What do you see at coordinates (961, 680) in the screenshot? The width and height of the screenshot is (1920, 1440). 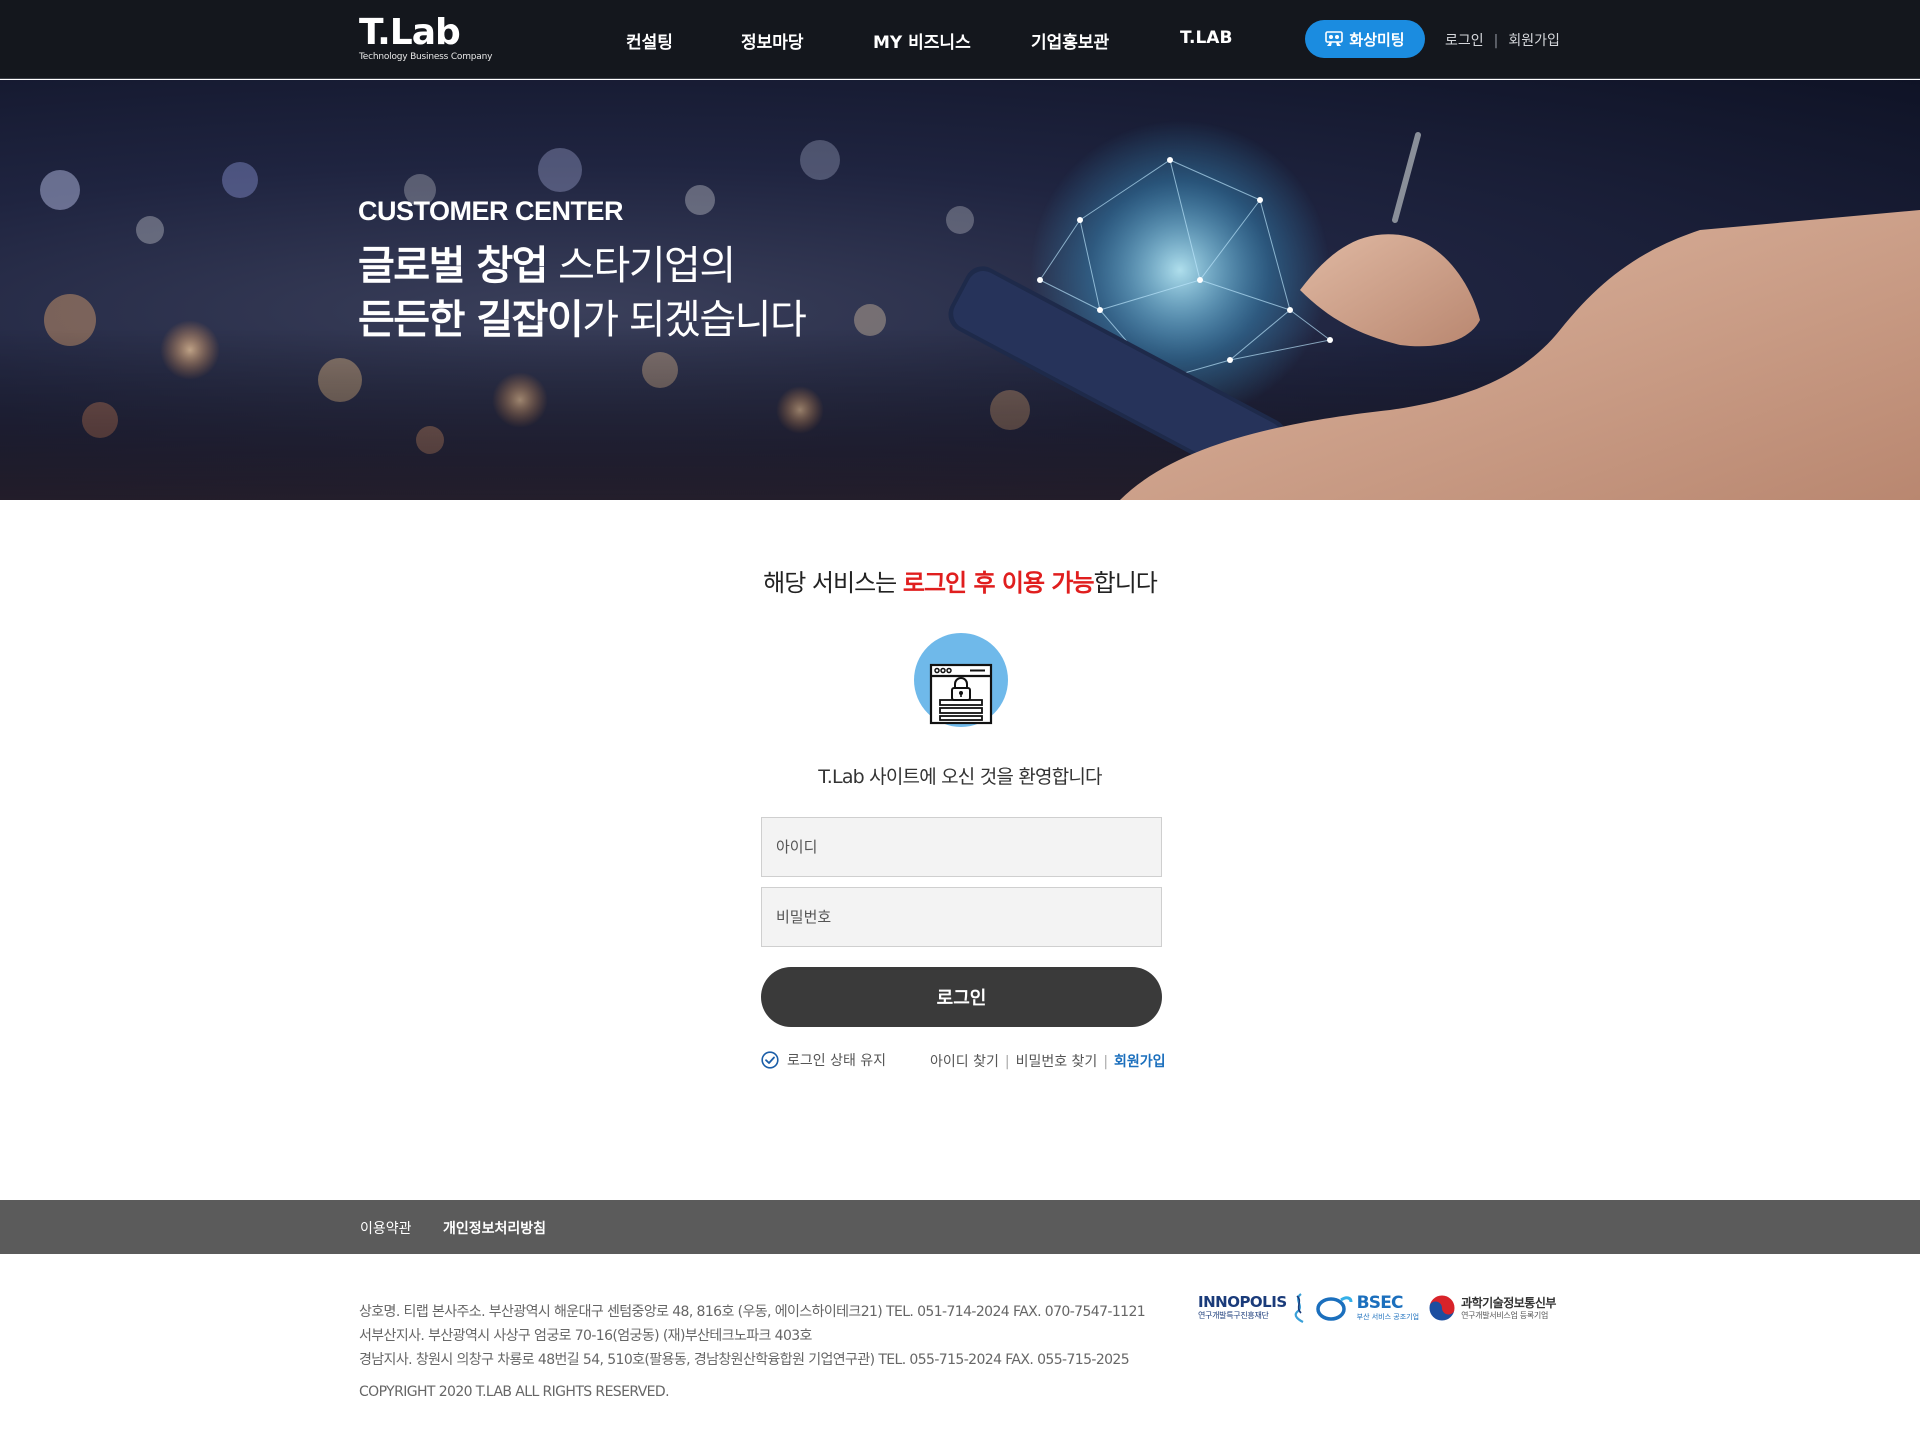 I see `lock-browser-icon` at bounding box center [961, 680].